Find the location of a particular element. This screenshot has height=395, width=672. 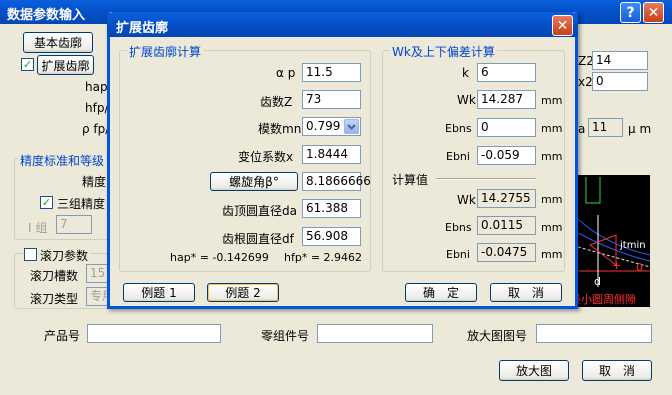

dialog-title-bar is located at coordinates (342, 24).